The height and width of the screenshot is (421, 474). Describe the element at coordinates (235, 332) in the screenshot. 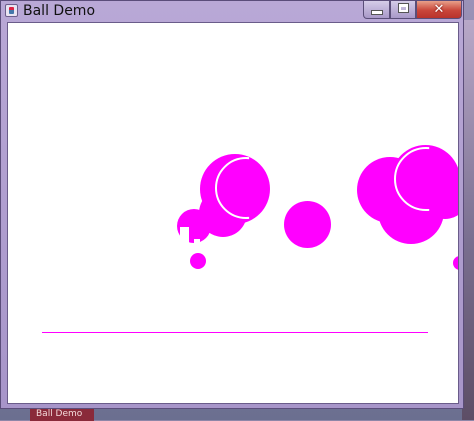

I see `floor-line` at that location.